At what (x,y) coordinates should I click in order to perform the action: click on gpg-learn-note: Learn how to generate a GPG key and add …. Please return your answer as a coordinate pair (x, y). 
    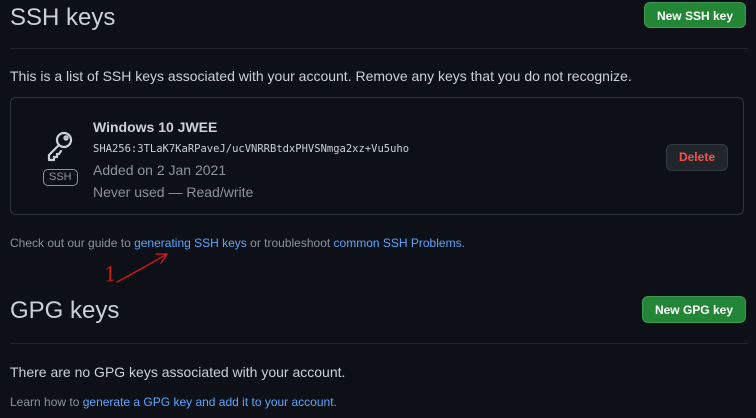
    Looking at the image, I should click on (173, 402).